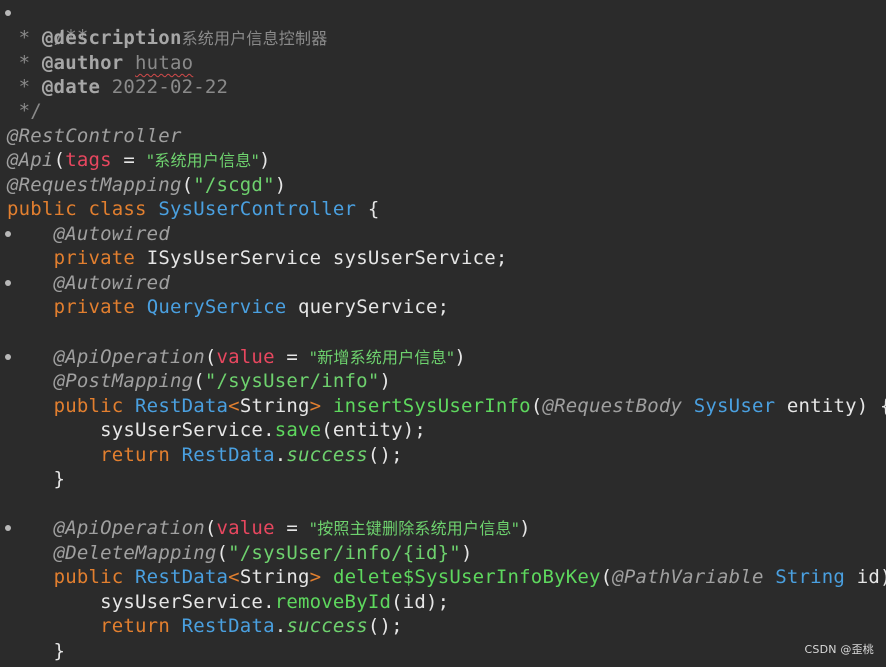 Image resolution: width=886 pixels, height=667 pixels. I want to click on code-line: @RequestMapping("/scgd"), so click(146, 185).